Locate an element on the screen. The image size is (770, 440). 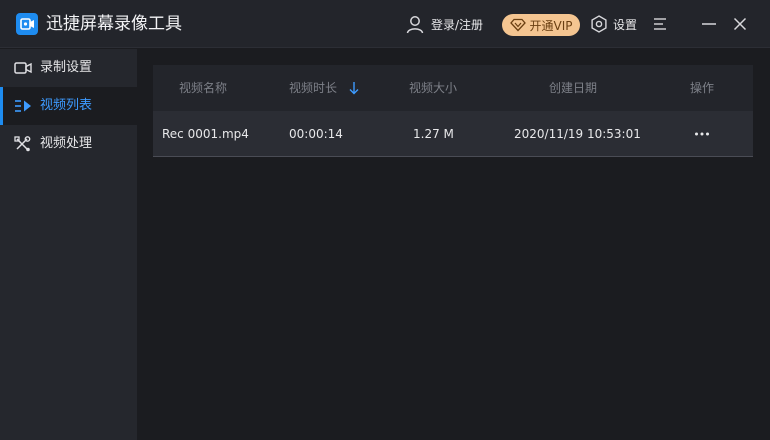
sidebar-item-label: 视频处理 is located at coordinates (66, 143).